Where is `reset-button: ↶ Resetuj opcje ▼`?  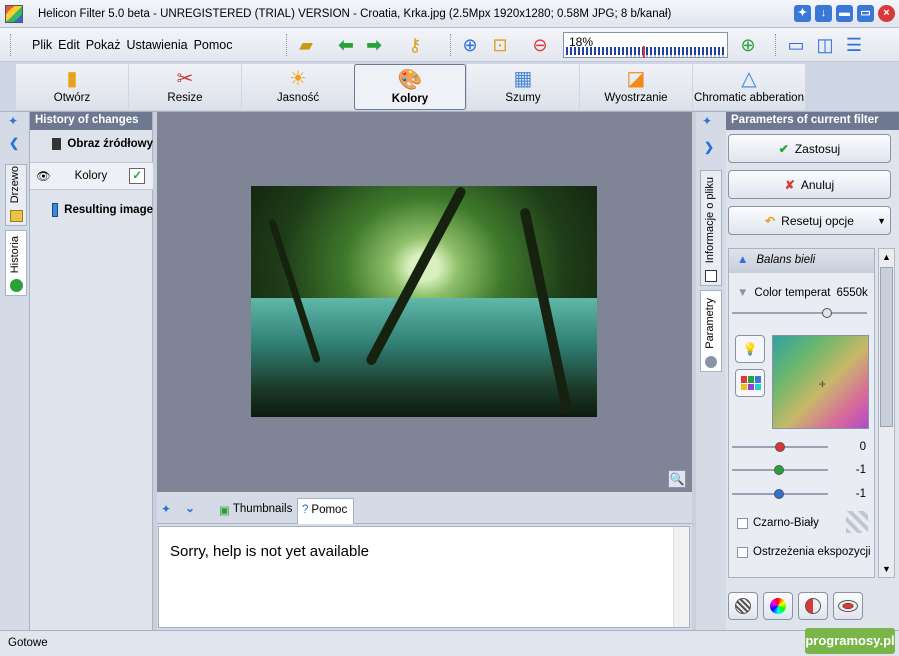
reset-button: ↶ Resetuj opcje ▼ is located at coordinates (809, 220).